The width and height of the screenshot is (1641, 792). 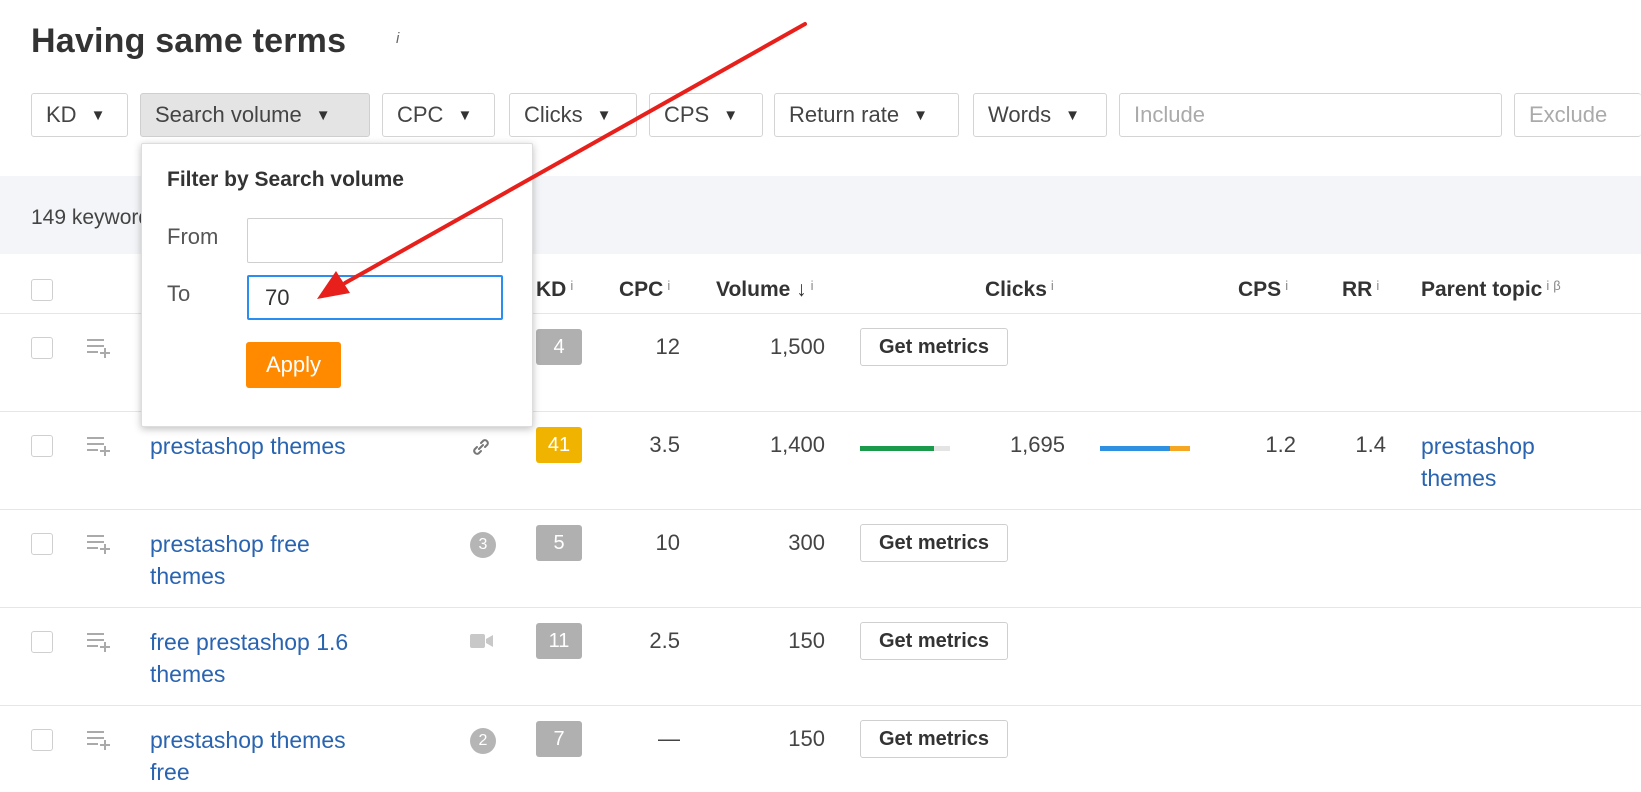 I want to click on beta-badge: β, so click(x=1557, y=285).